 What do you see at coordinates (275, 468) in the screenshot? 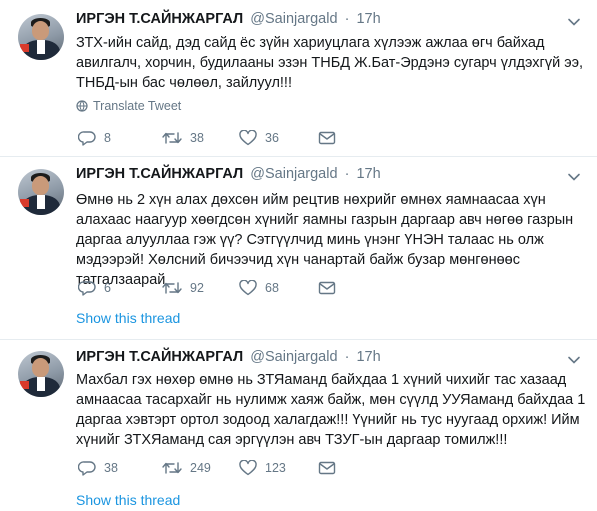
I see `like-count: 123` at bounding box center [275, 468].